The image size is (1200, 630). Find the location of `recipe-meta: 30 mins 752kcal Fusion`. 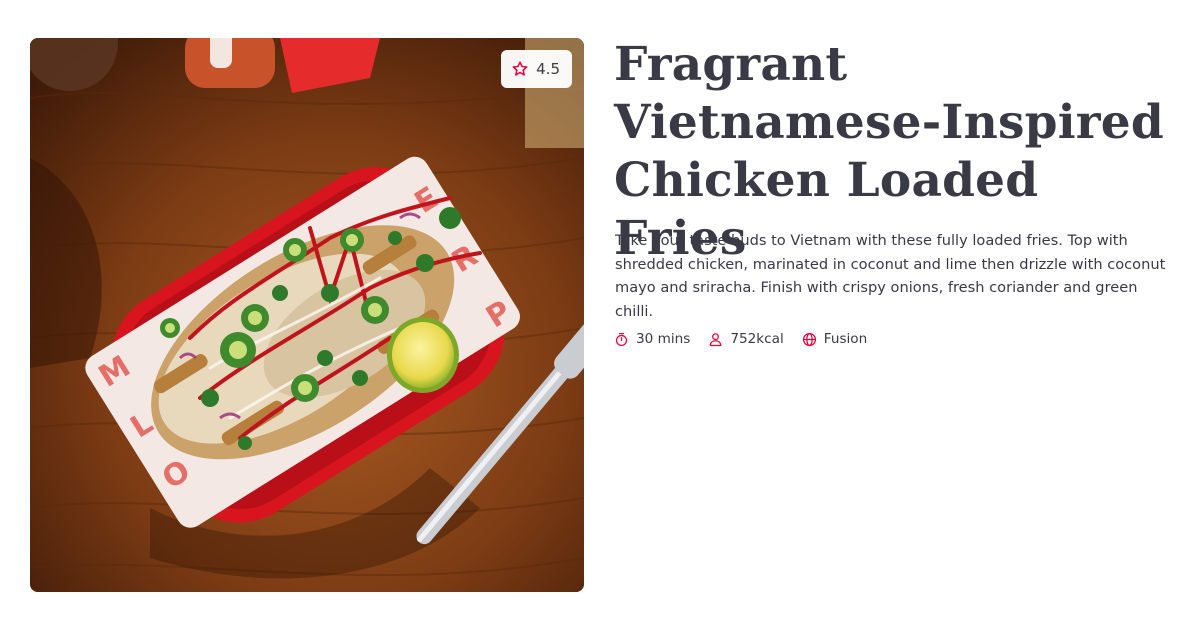

recipe-meta: 30 mins 752kcal Fusion is located at coordinates (740, 339).